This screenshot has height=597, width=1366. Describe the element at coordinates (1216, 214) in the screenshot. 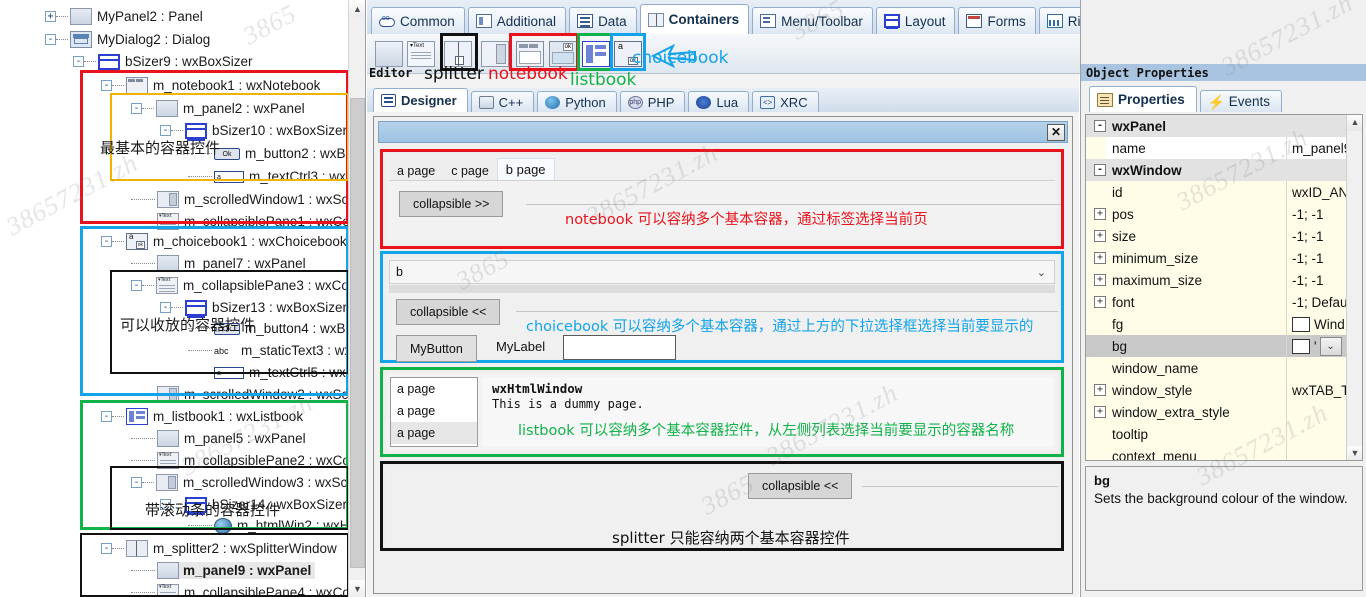

I see `property-row: + pos -1; -1` at that location.